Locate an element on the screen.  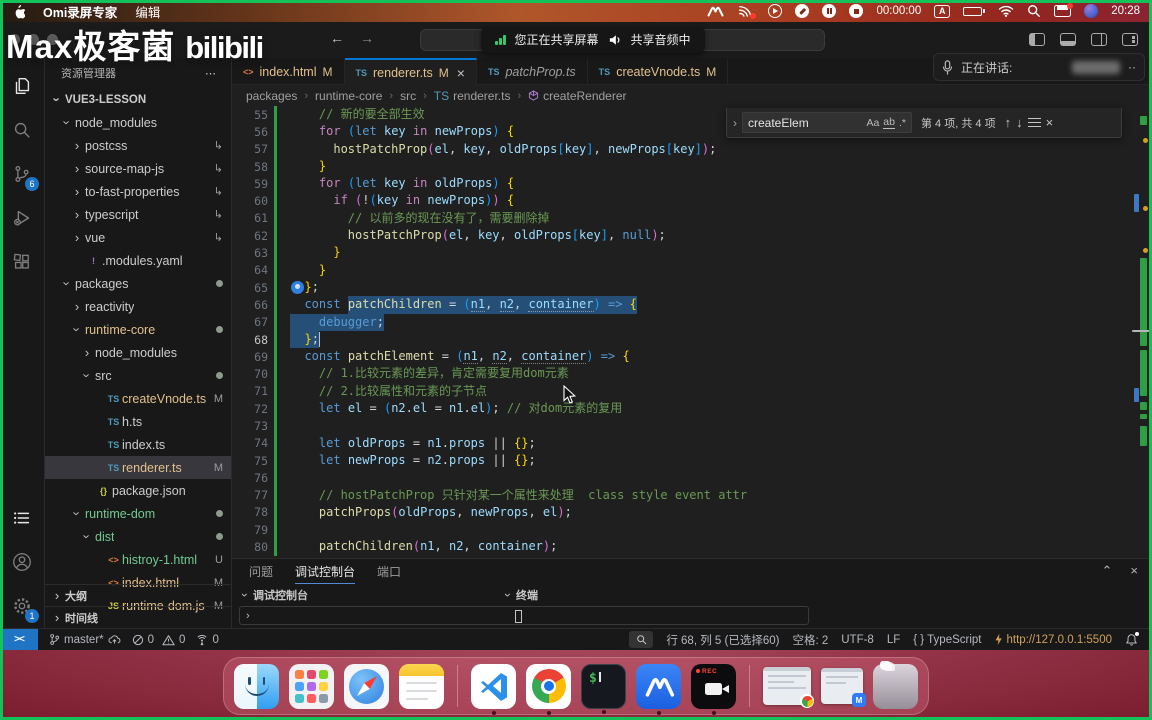
tree-item-packages: › packages is located at coordinates (138, 283).